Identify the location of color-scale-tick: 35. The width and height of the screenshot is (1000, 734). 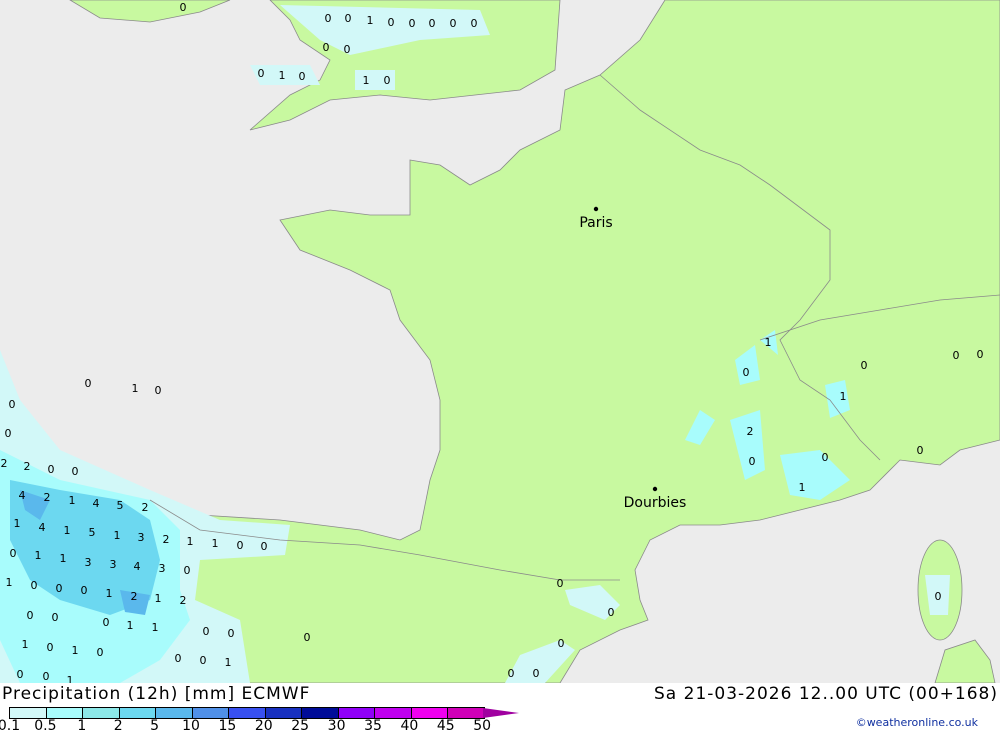
(373, 726).